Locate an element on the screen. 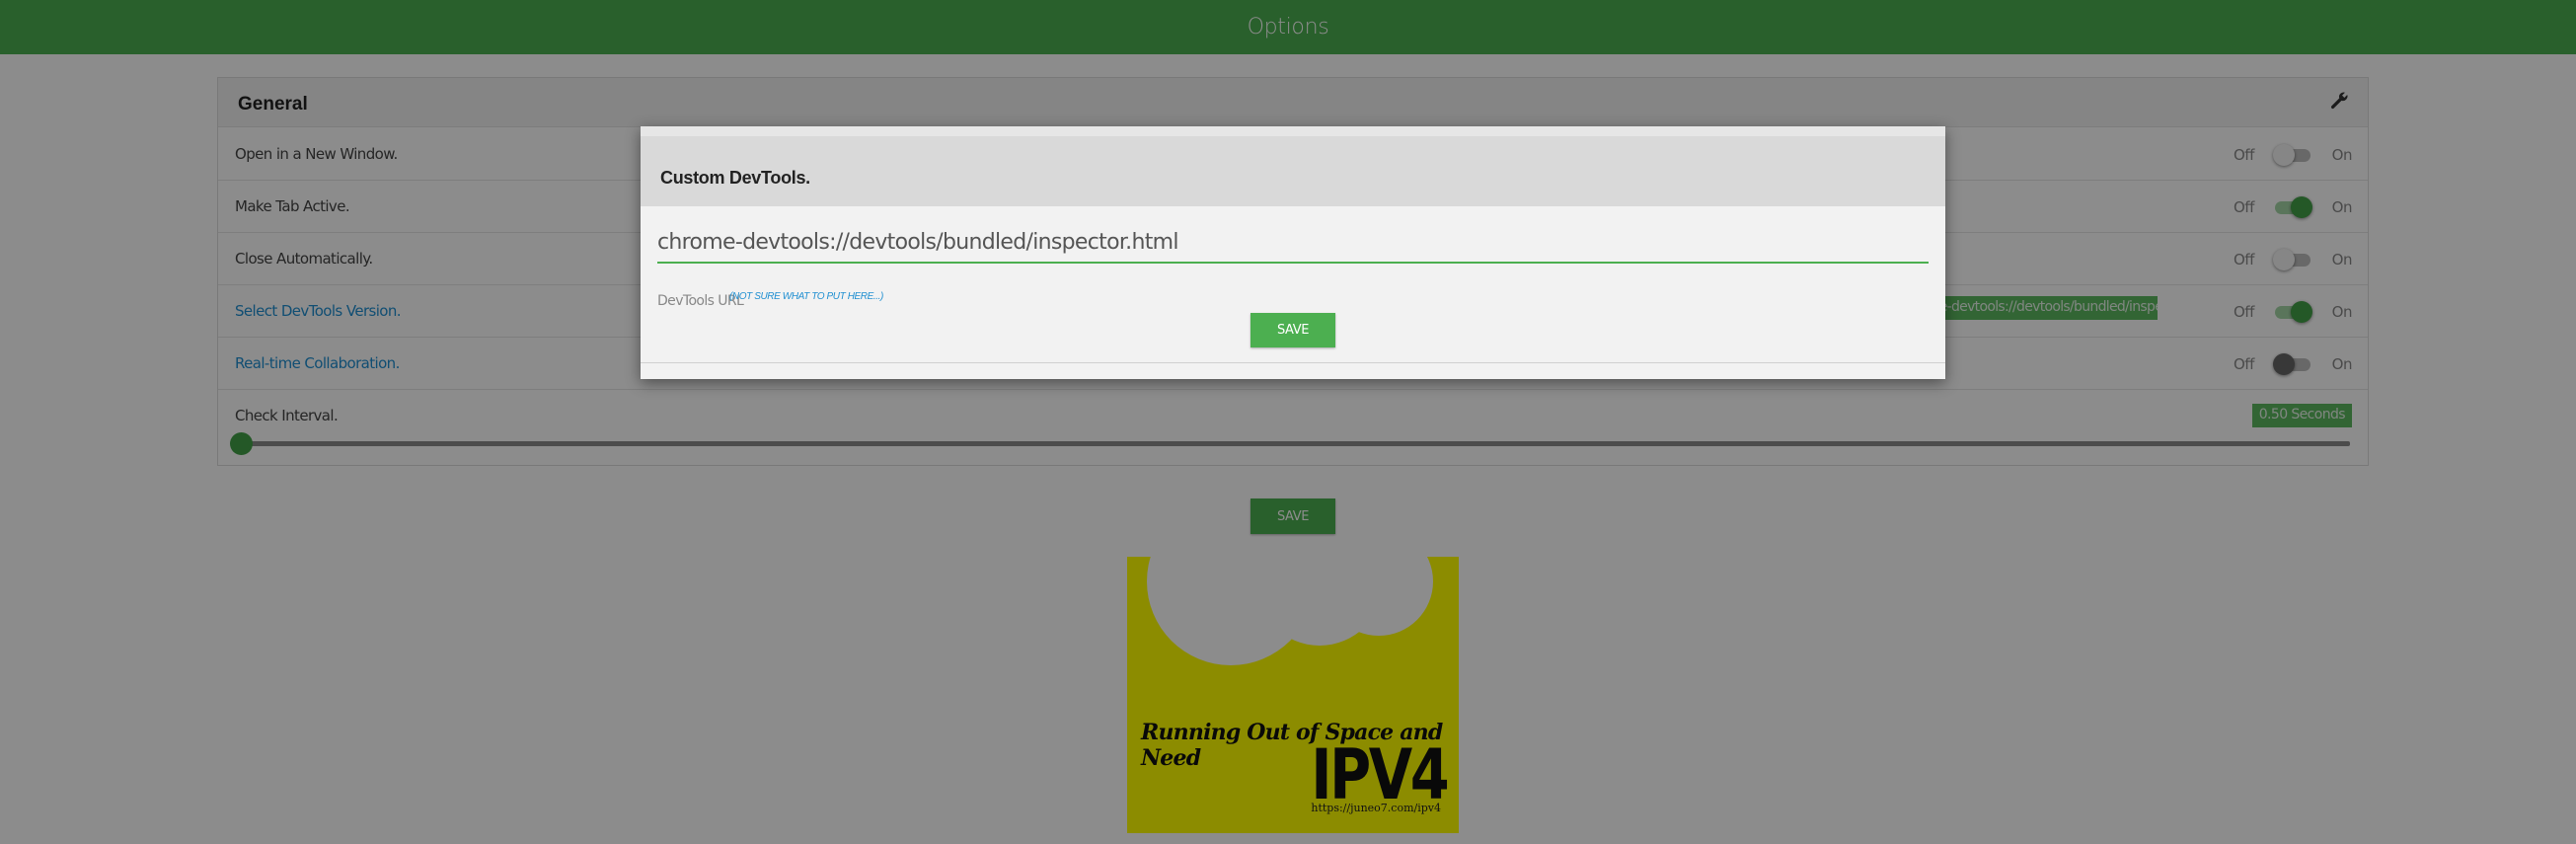  dialog-title: Custom DevTools. is located at coordinates (735, 178).